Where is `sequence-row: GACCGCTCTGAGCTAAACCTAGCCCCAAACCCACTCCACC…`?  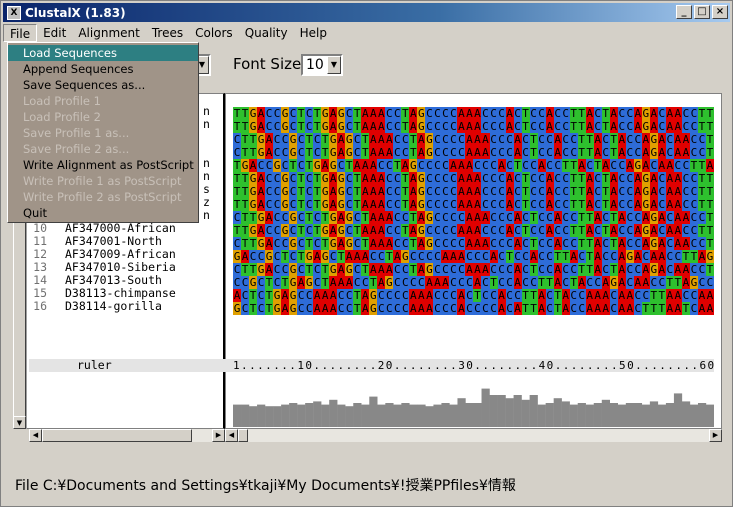 sequence-row: GACCGCTCTGAGCTAAACCTAGCCCCAAACCCACTCCACC… is located at coordinates (473, 256).